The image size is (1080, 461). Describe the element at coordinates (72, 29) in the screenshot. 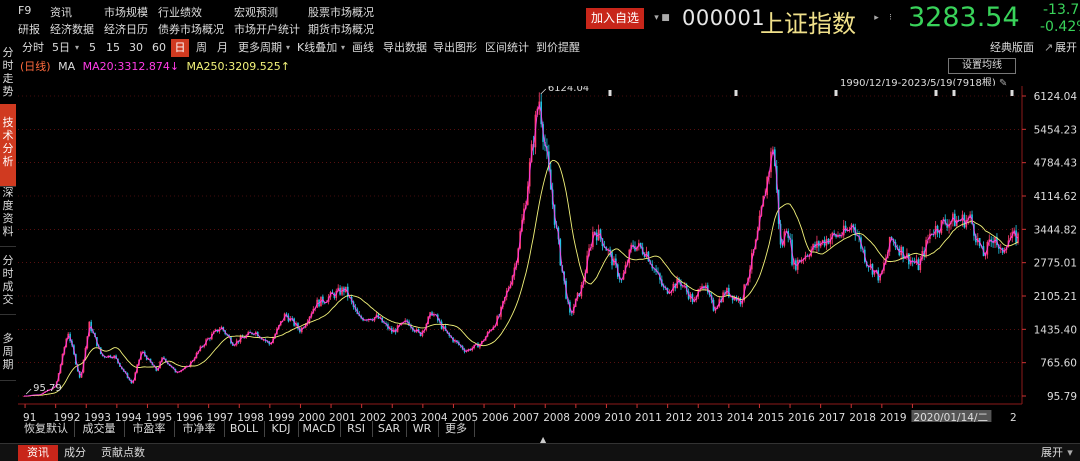

I see `menu-item-economic-data: 经济数据` at that location.